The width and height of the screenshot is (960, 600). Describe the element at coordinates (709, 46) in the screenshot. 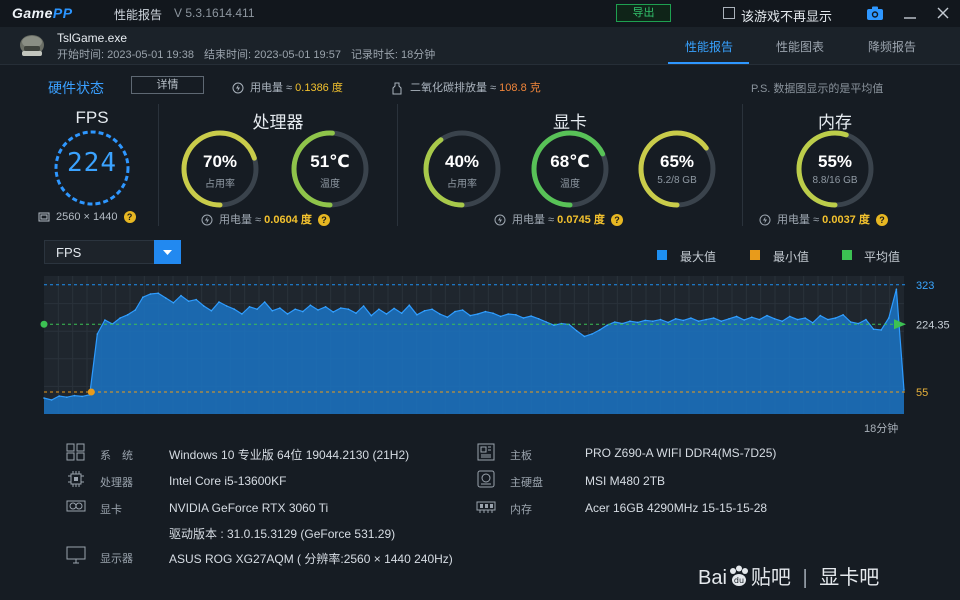

I see `tab-performance-report: 性能报告` at that location.